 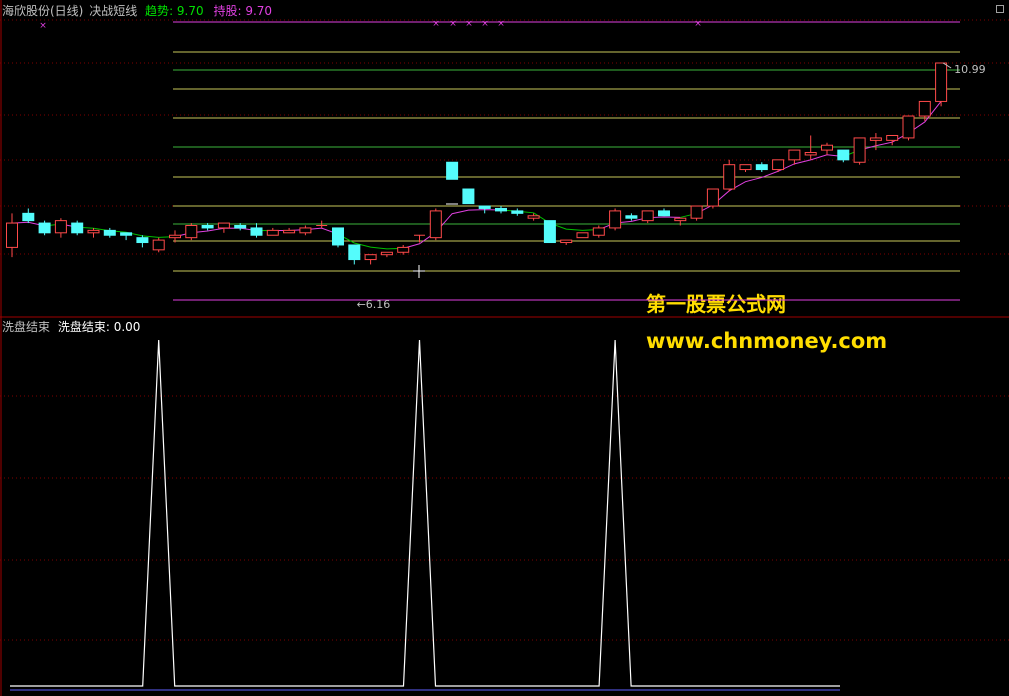 I want to click on cross-marker-6: ×, so click(x=698, y=24).